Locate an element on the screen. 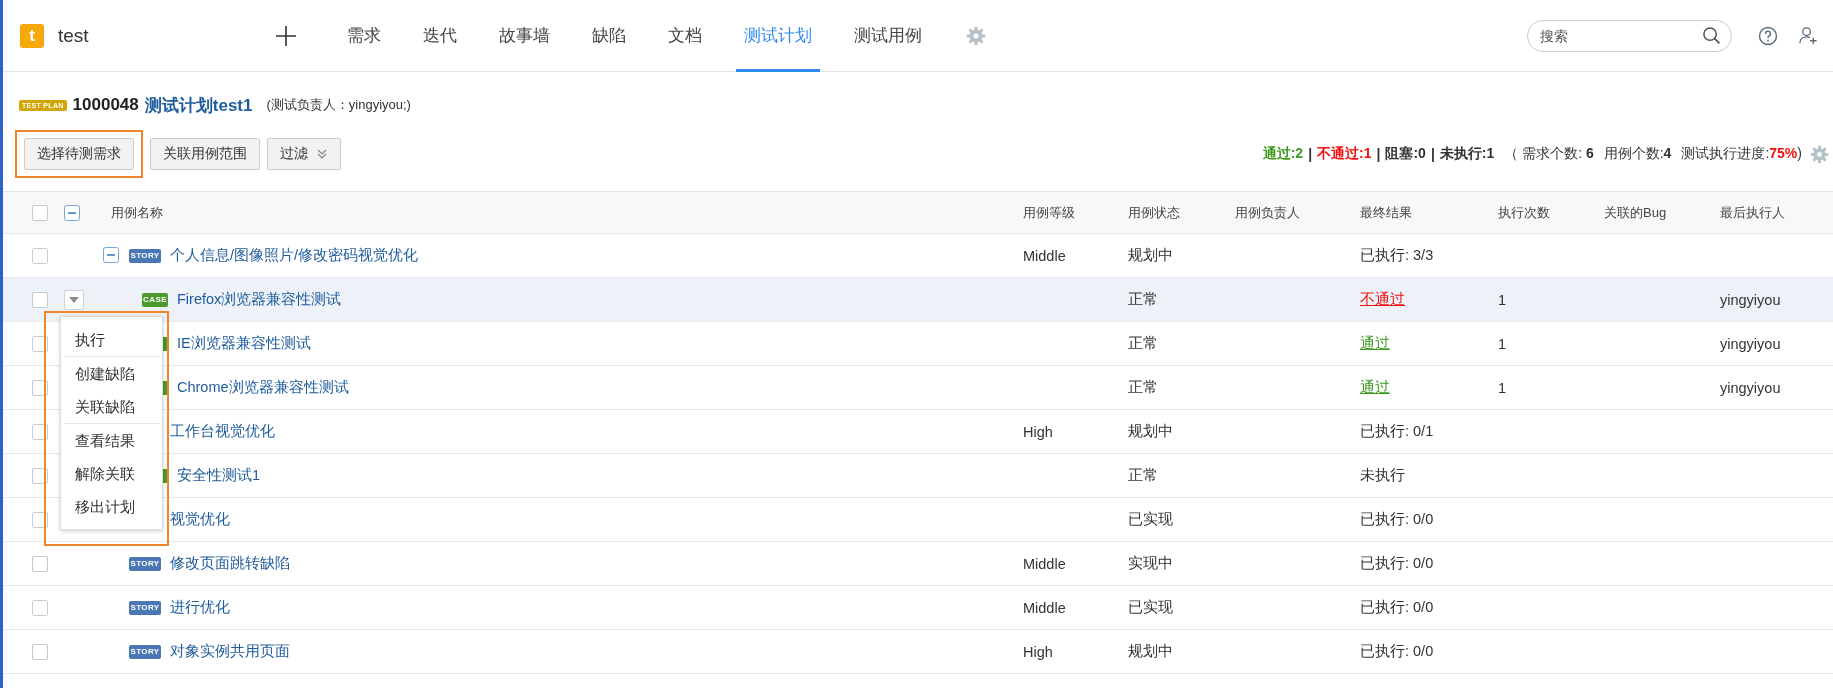  column-header: 用例等级 is located at coordinates (1065, 212).